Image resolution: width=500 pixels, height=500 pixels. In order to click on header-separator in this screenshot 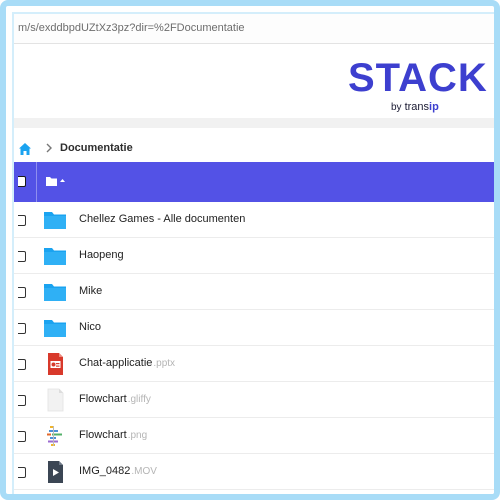, I will do `click(36, 182)`.